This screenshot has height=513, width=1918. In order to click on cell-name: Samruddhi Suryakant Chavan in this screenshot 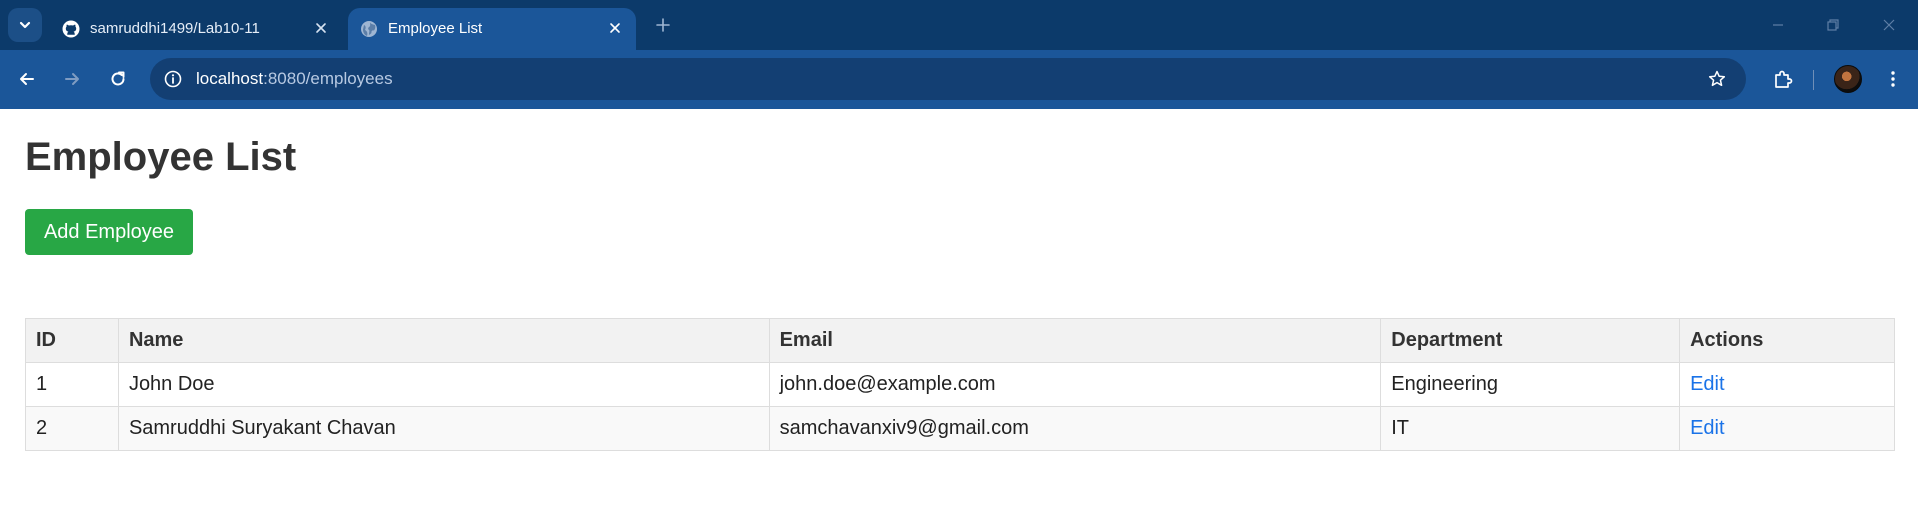, I will do `click(443, 428)`.